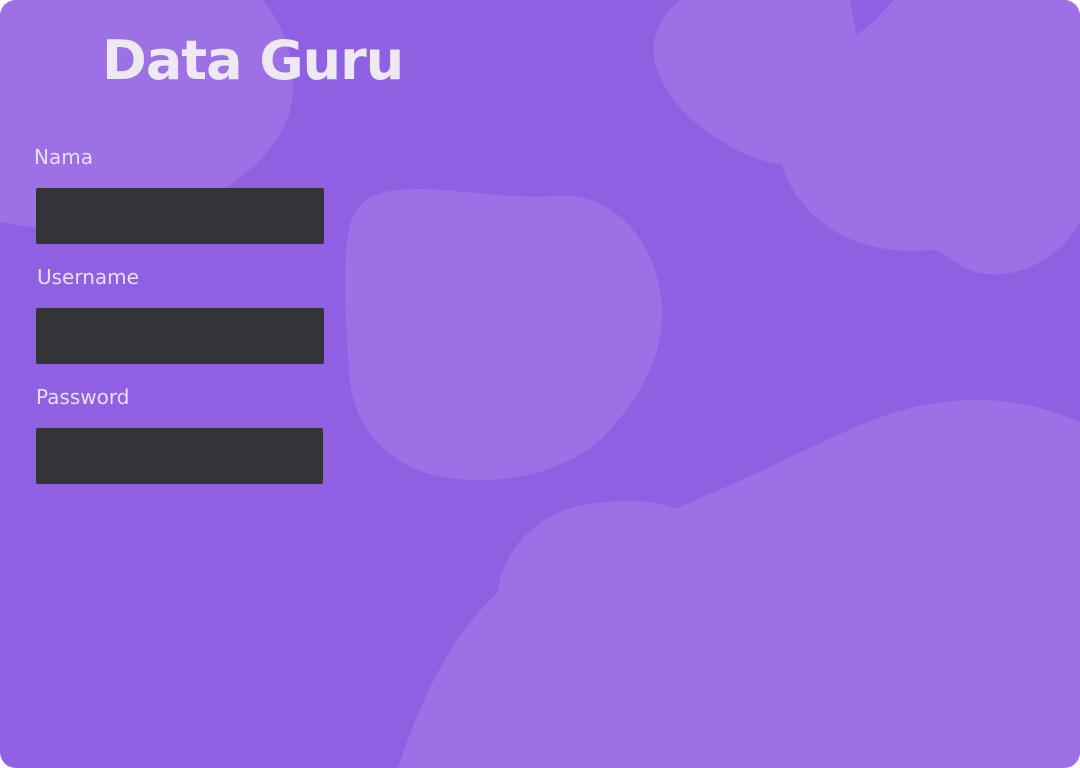 This screenshot has width=1080, height=768. Describe the element at coordinates (83, 397) in the screenshot. I see `password-label: Password` at that location.